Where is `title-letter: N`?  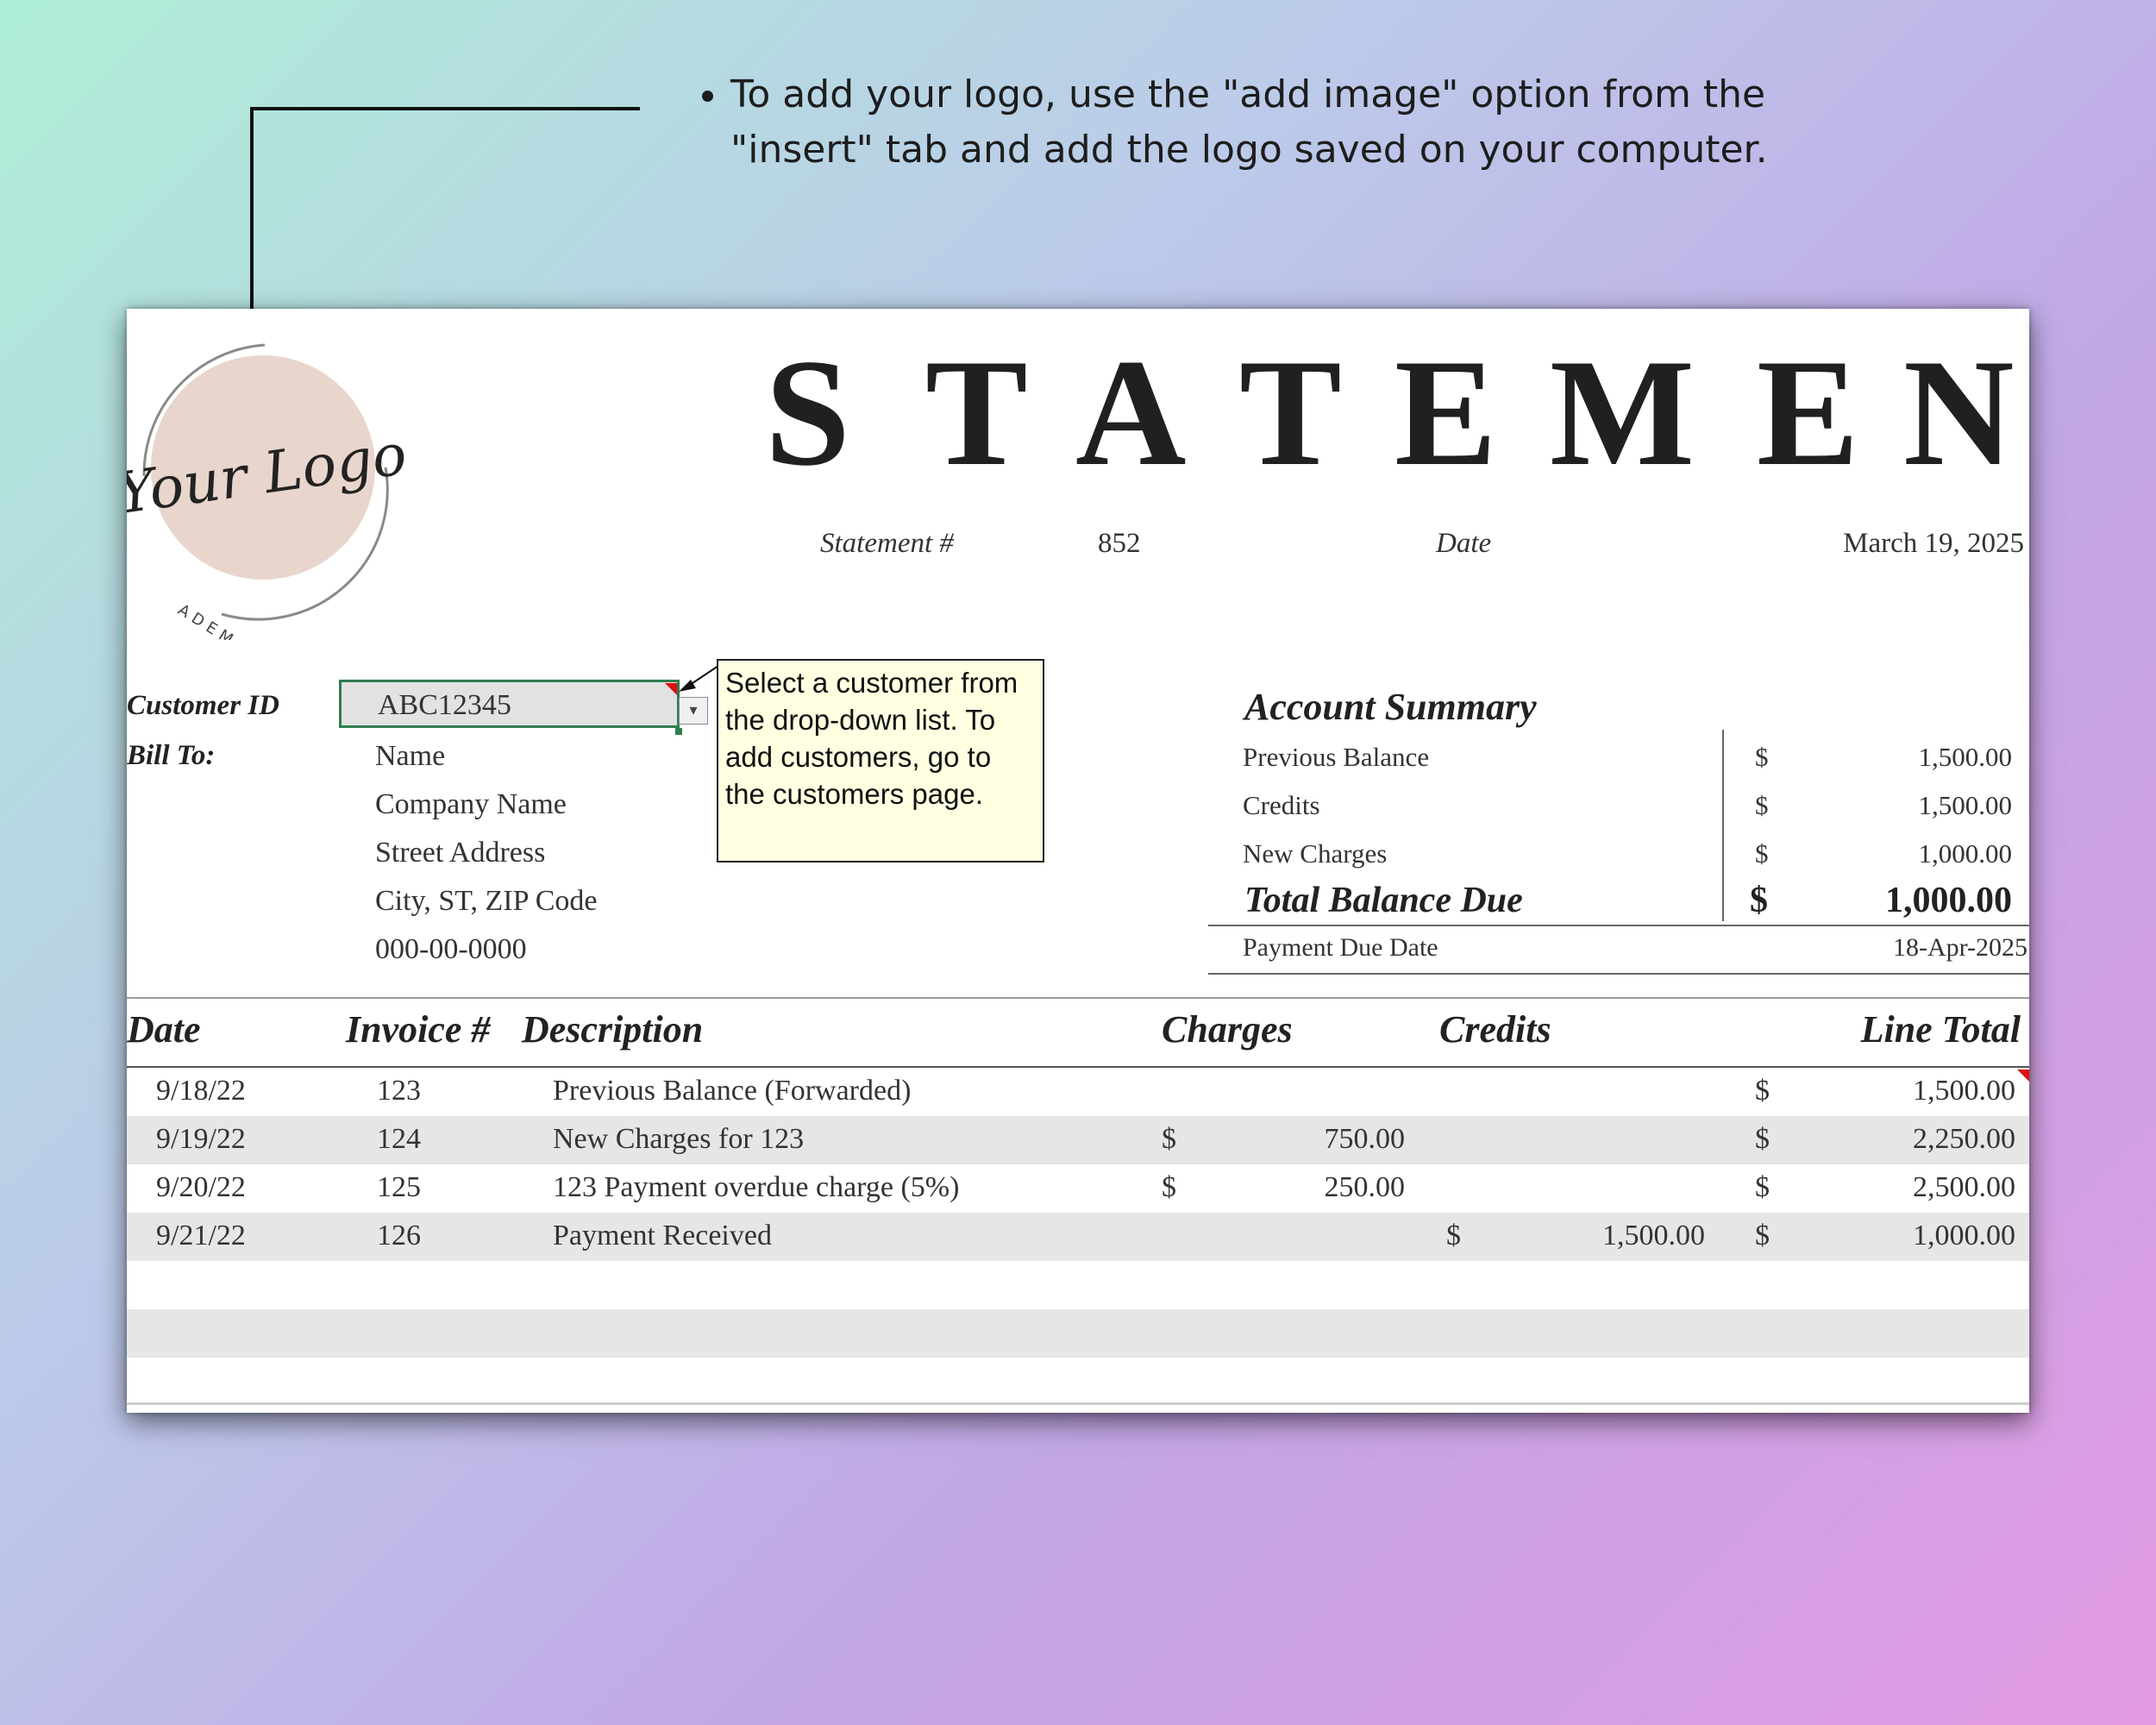
title-letter: N is located at coordinates (1959, 413).